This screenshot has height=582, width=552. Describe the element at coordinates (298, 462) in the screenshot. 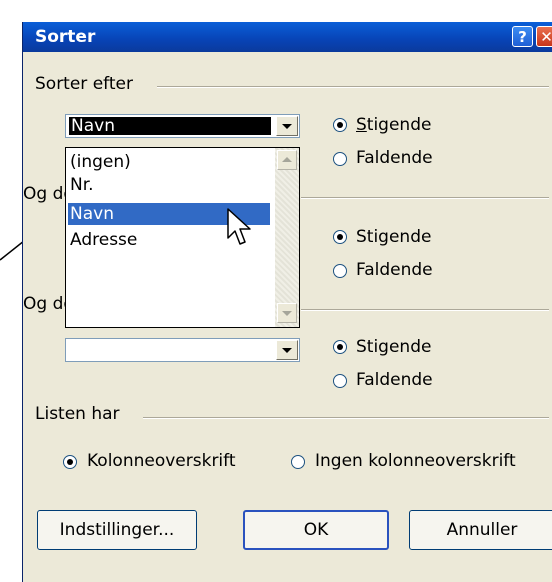

I see `no-header-row-radio` at that location.